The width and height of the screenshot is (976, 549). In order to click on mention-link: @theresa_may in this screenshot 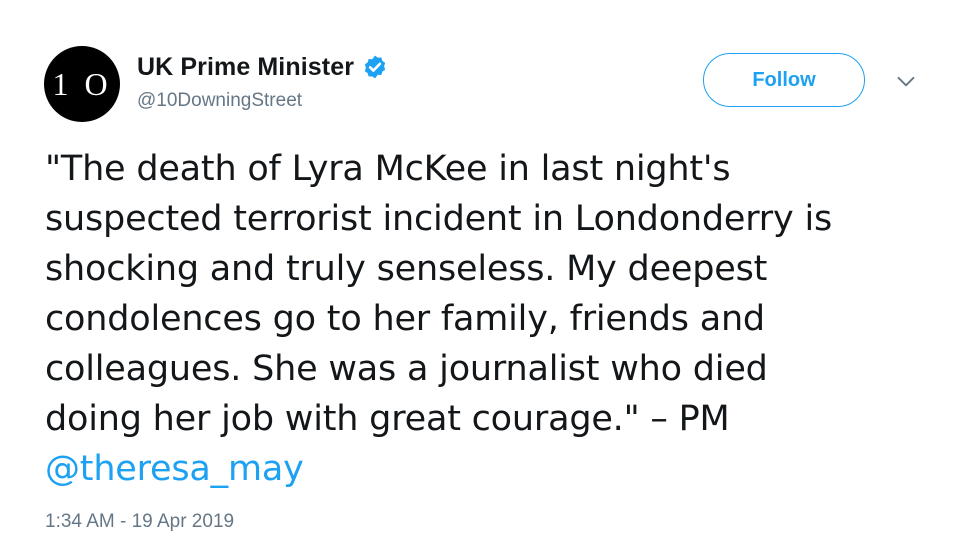, I will do `click(174, 469)`.